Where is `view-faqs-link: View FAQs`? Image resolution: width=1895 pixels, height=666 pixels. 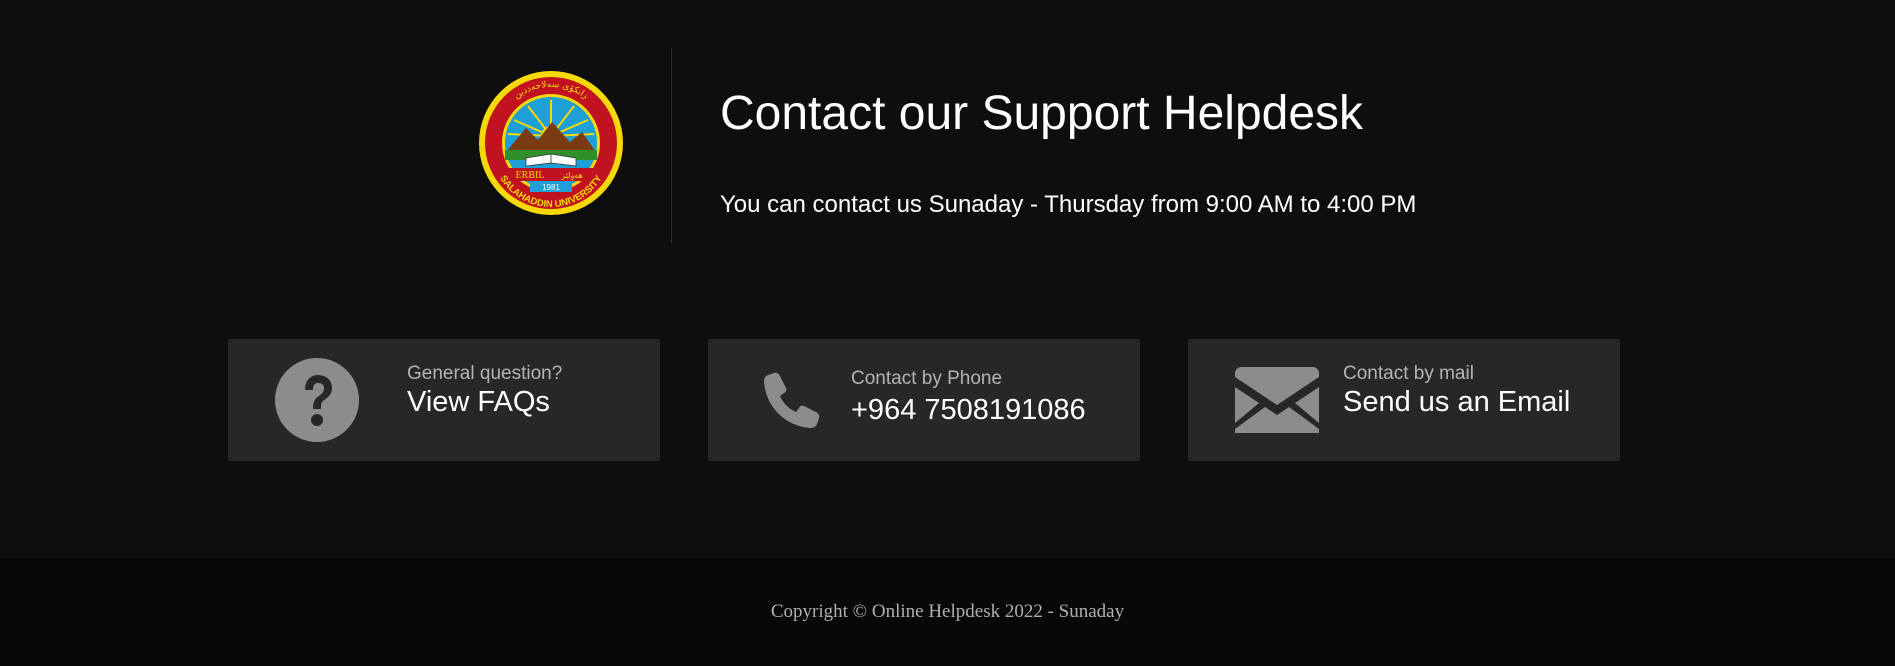
view-faqs-link: View FAQs is located at coordinates (478, 402).